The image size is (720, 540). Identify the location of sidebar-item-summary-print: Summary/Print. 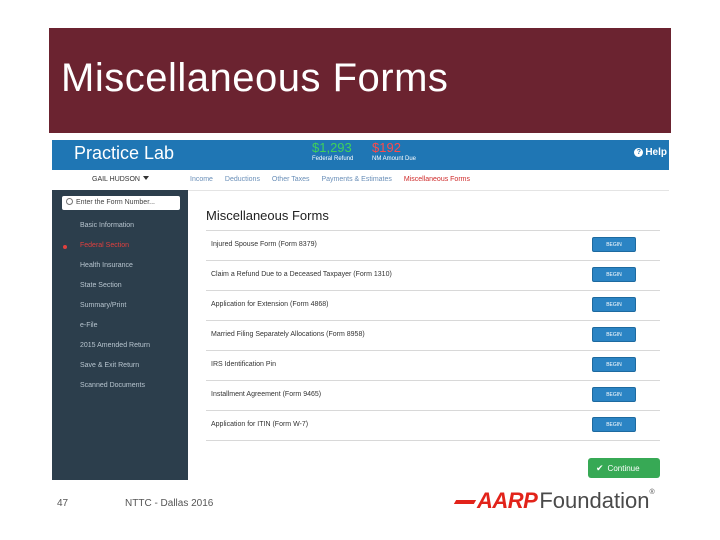
(120, 310).